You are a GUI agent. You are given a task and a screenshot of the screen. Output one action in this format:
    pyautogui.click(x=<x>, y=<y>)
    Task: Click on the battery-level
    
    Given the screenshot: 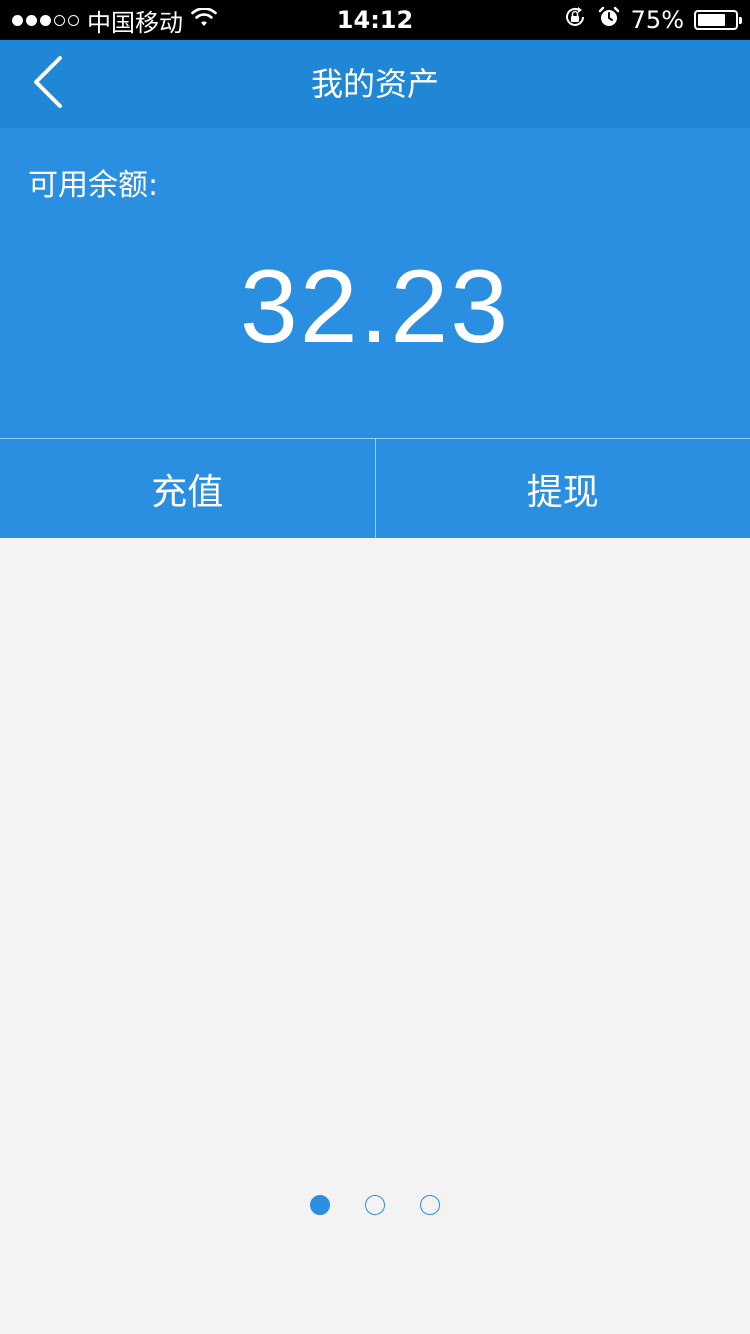 What is the action you would take?
    pyautogui.click(x=711, y=20)
    